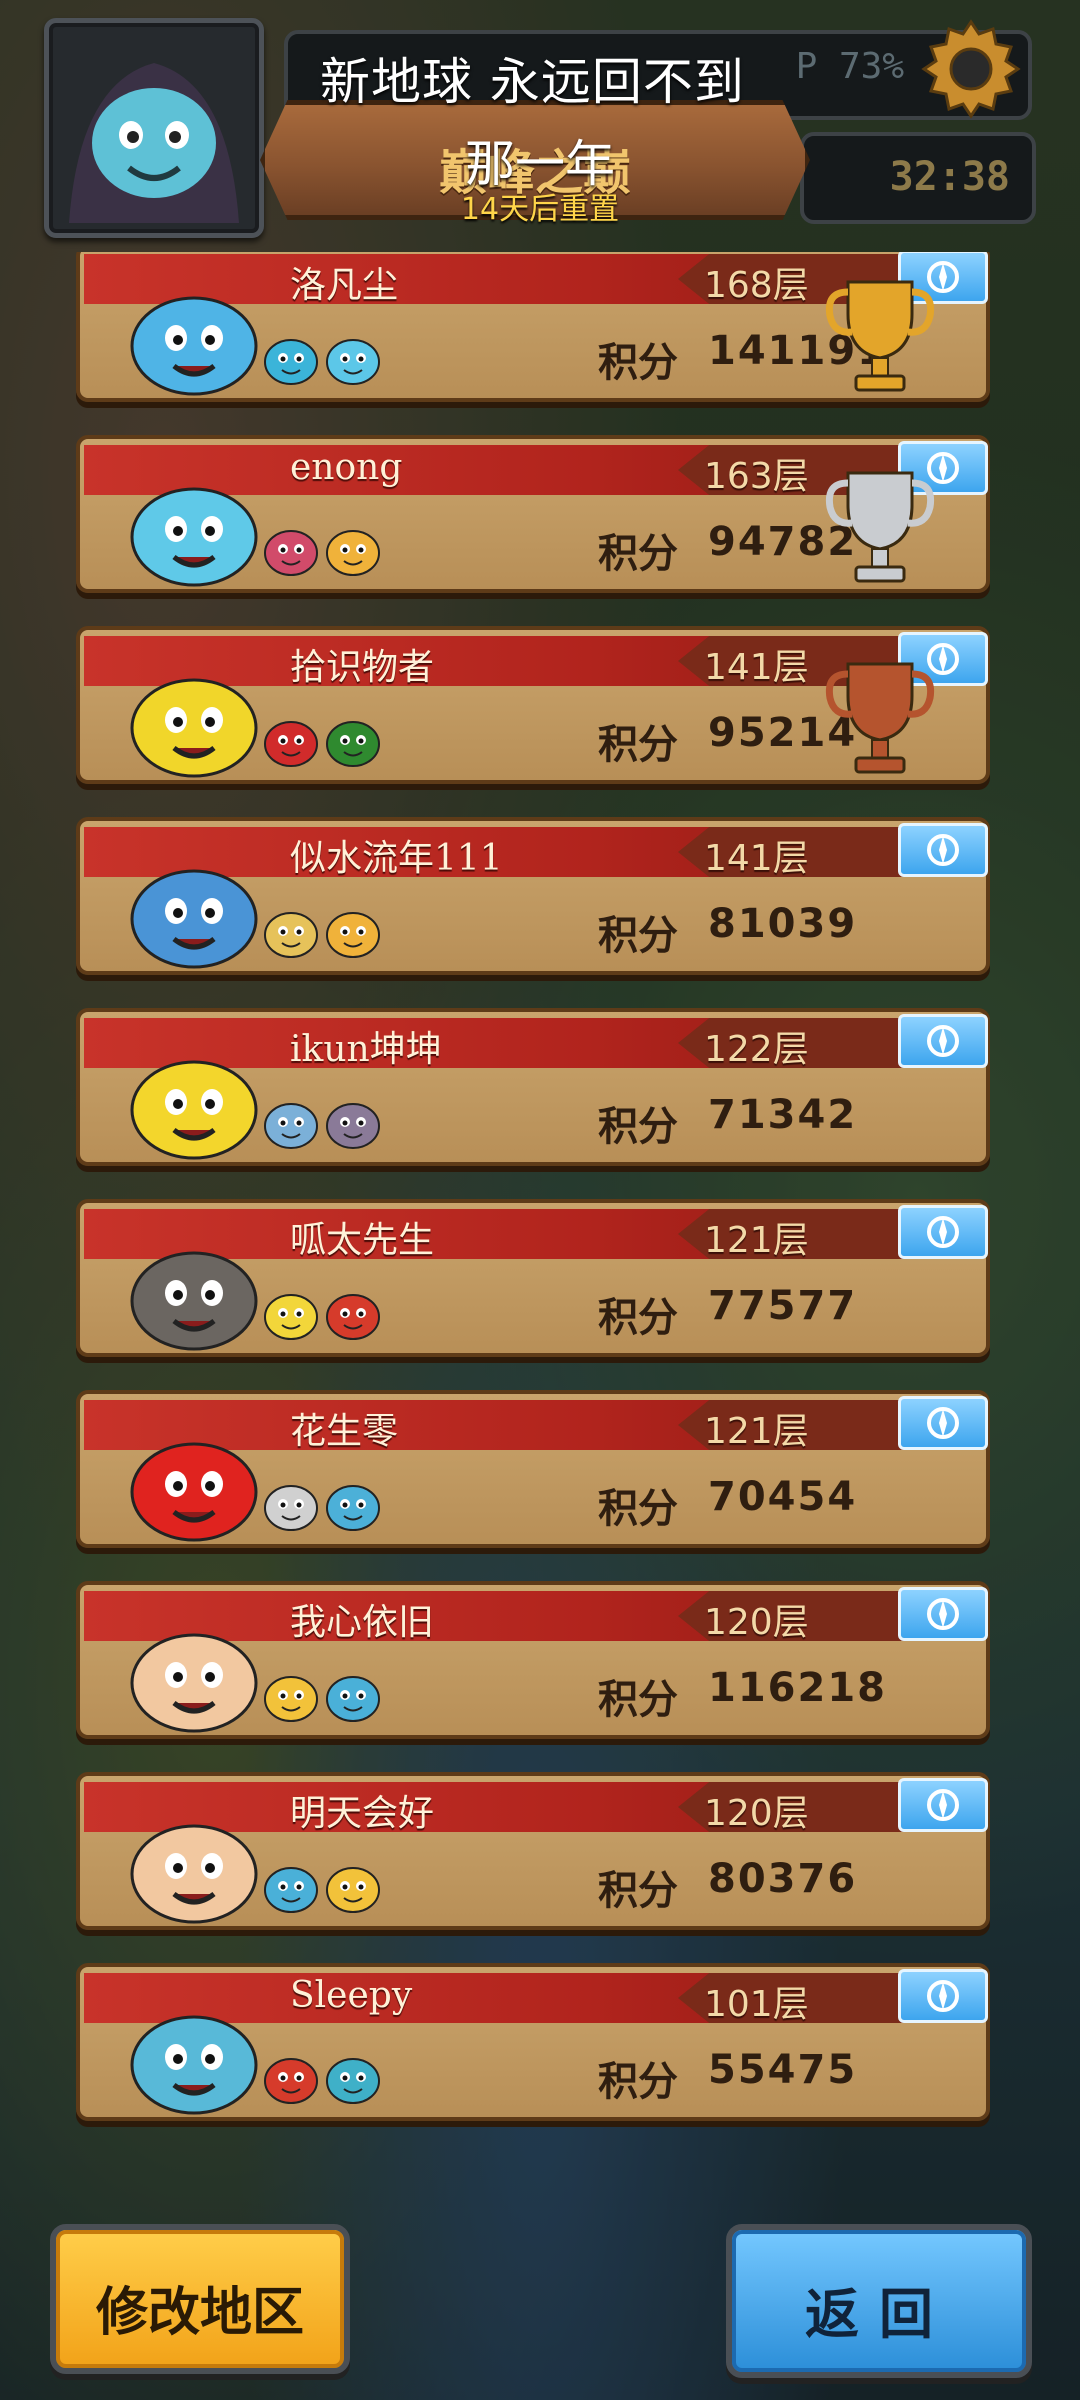 The height and width of the screenshot is (2400, 1080). Describe the element at coordinates (783, 924) in the screenshot. I see `score-value: 81039` at that location.